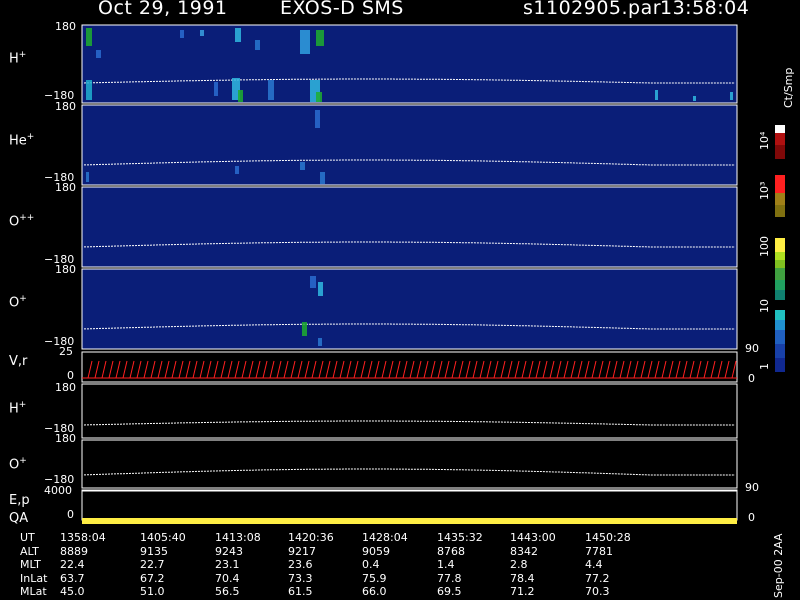 This screenshot has height=600, width=800. What do you see at coordinates (229, 551) in the screenshot?
I see `table-cell: 9243` at bounding box center [229, 551].